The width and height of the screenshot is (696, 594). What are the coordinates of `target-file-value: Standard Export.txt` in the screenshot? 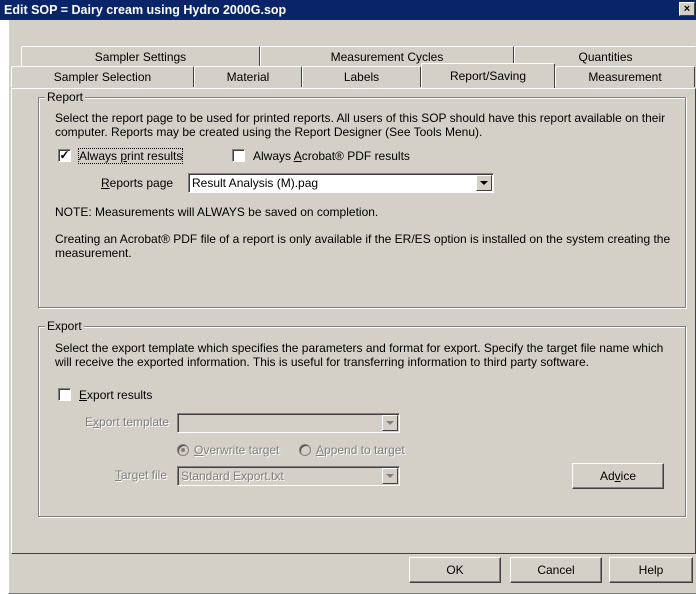 It's located at (232, 476).